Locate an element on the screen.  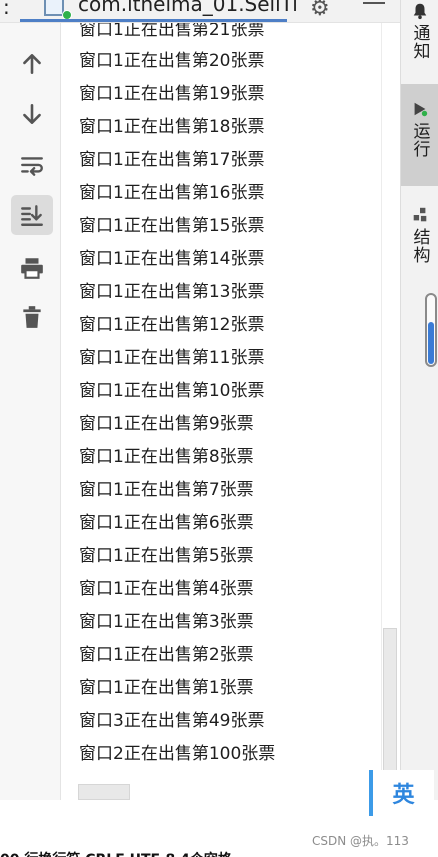
console-line: 窗口1正在出售第17张票 is located at coordinates (172, 160).